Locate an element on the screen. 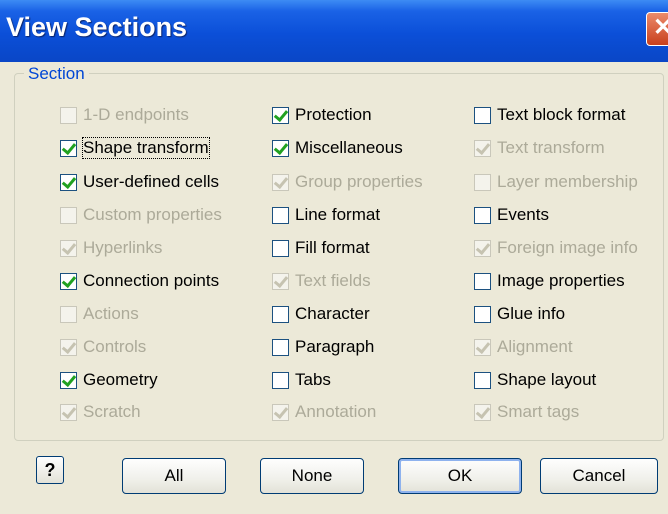 Image resolution: width=668 pixels, height=514 pixels. checkbox-controls: Controls is located at coordinates (103, 347).